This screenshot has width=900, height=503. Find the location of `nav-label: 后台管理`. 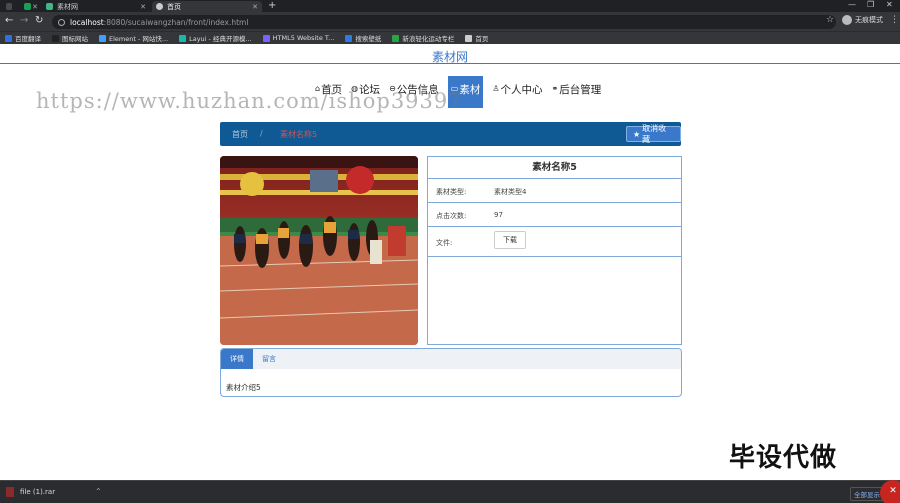

nav-label: 后台管理 is located at coordinates (580, 90).